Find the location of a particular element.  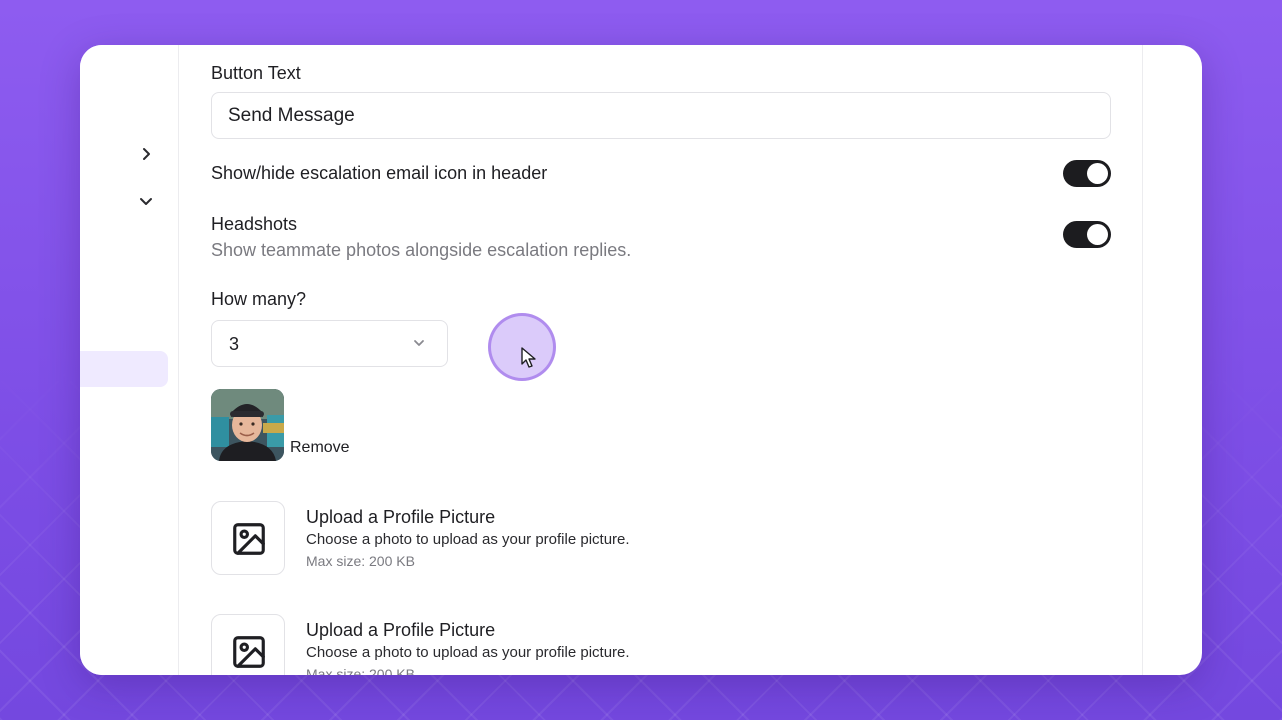

button-text-label: Button Text is located at coordinates (256, 73).